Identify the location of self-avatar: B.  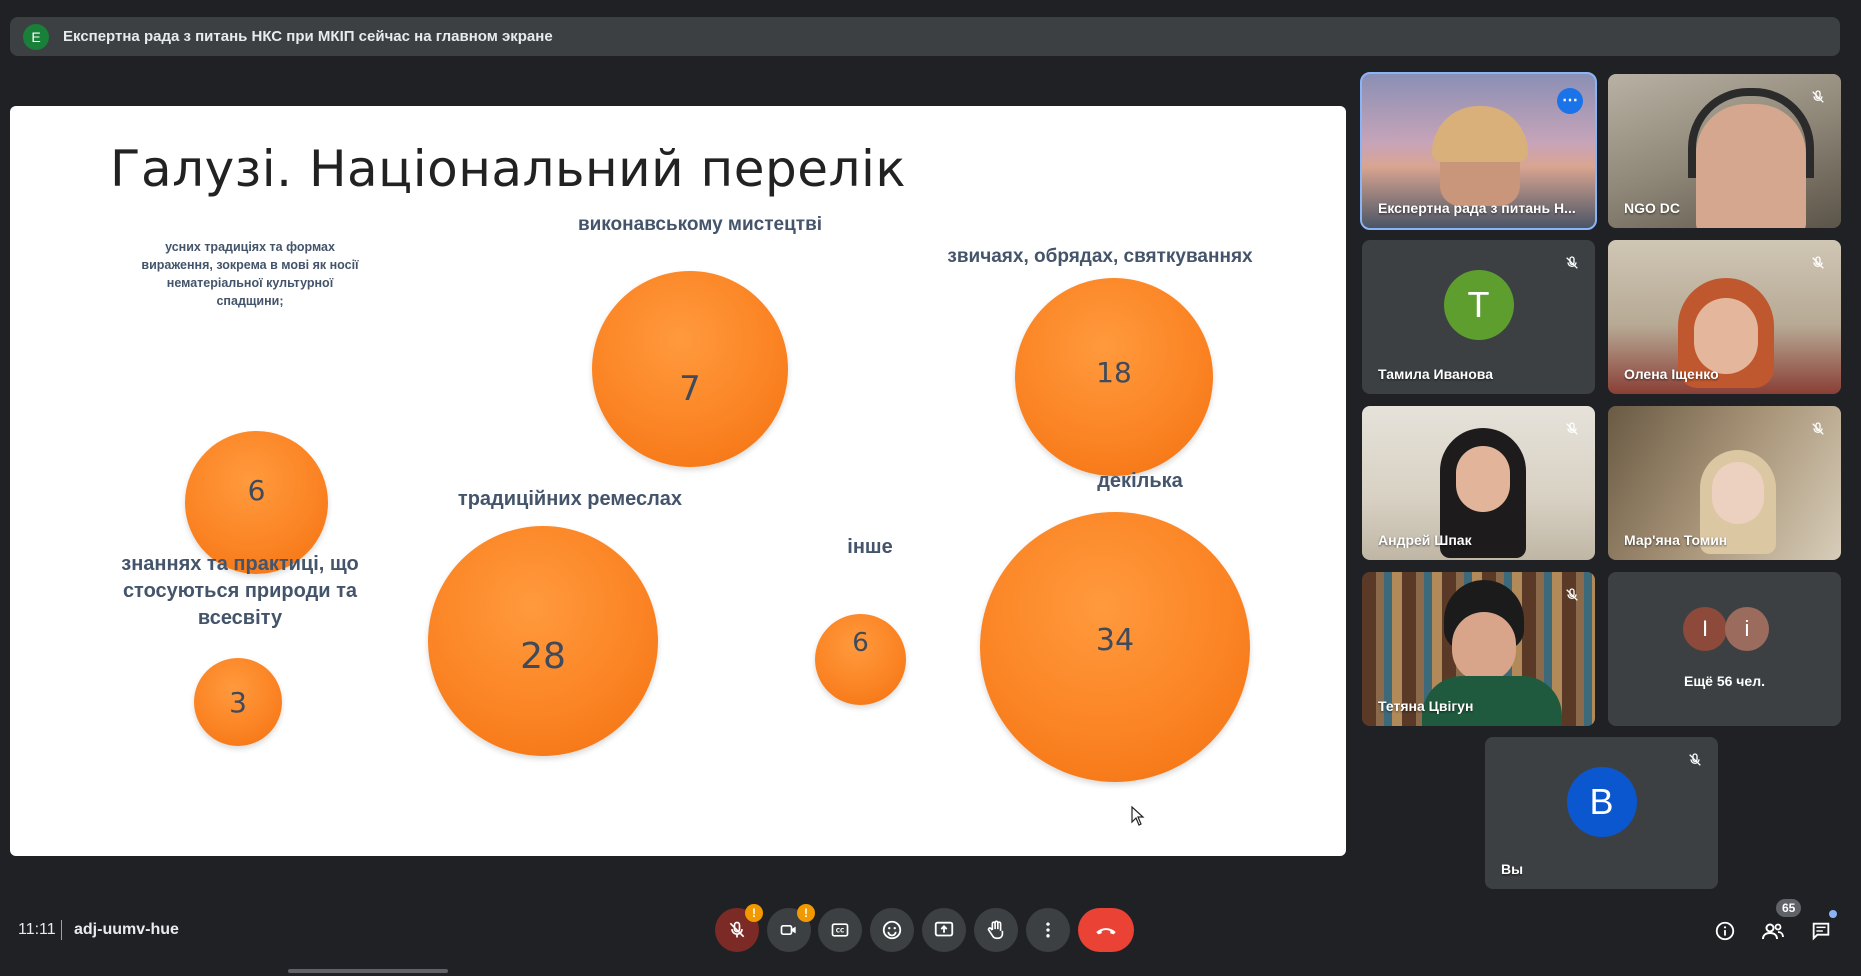
(1601, 802).